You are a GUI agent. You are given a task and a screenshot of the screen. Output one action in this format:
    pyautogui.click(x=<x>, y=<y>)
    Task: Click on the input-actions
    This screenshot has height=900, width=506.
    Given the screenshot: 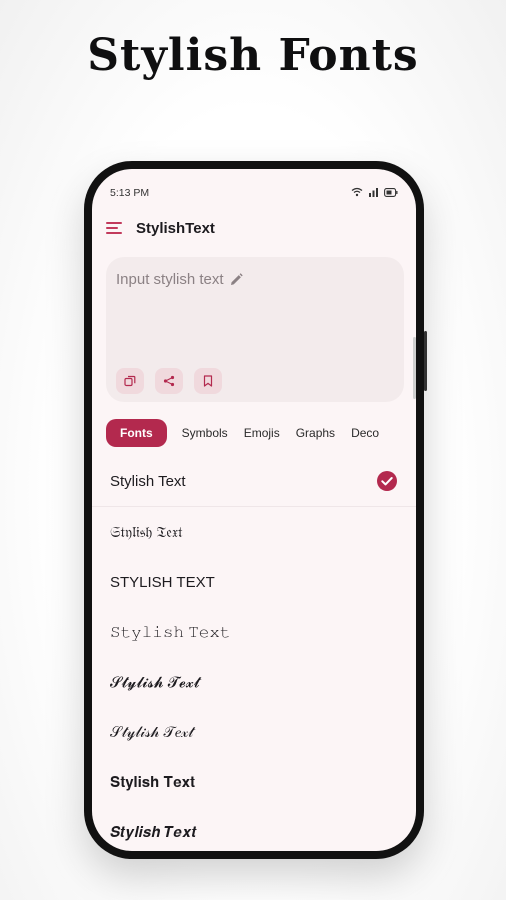 What is the action you would take?
    pyautogui.click(x=169, y=381)
    